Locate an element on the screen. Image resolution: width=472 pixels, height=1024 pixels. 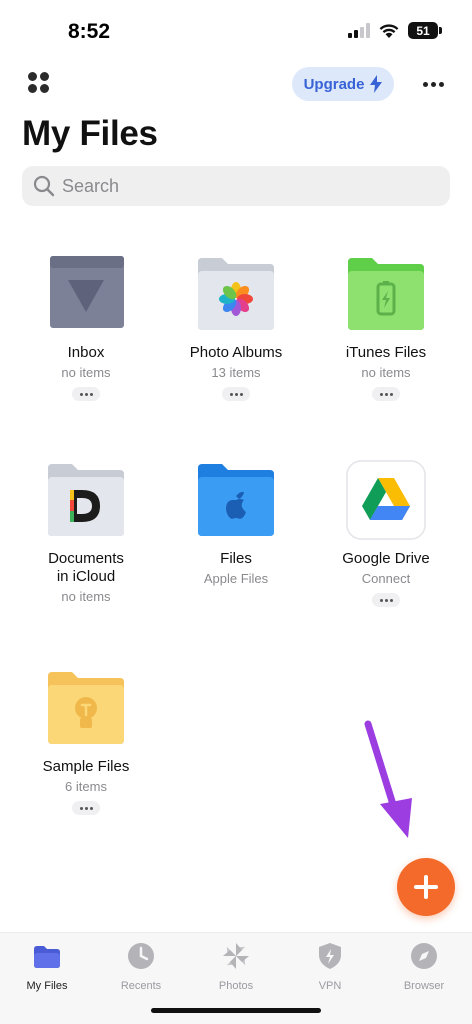
status-bar: 8:52 51 is located at coordinates (236, 31).